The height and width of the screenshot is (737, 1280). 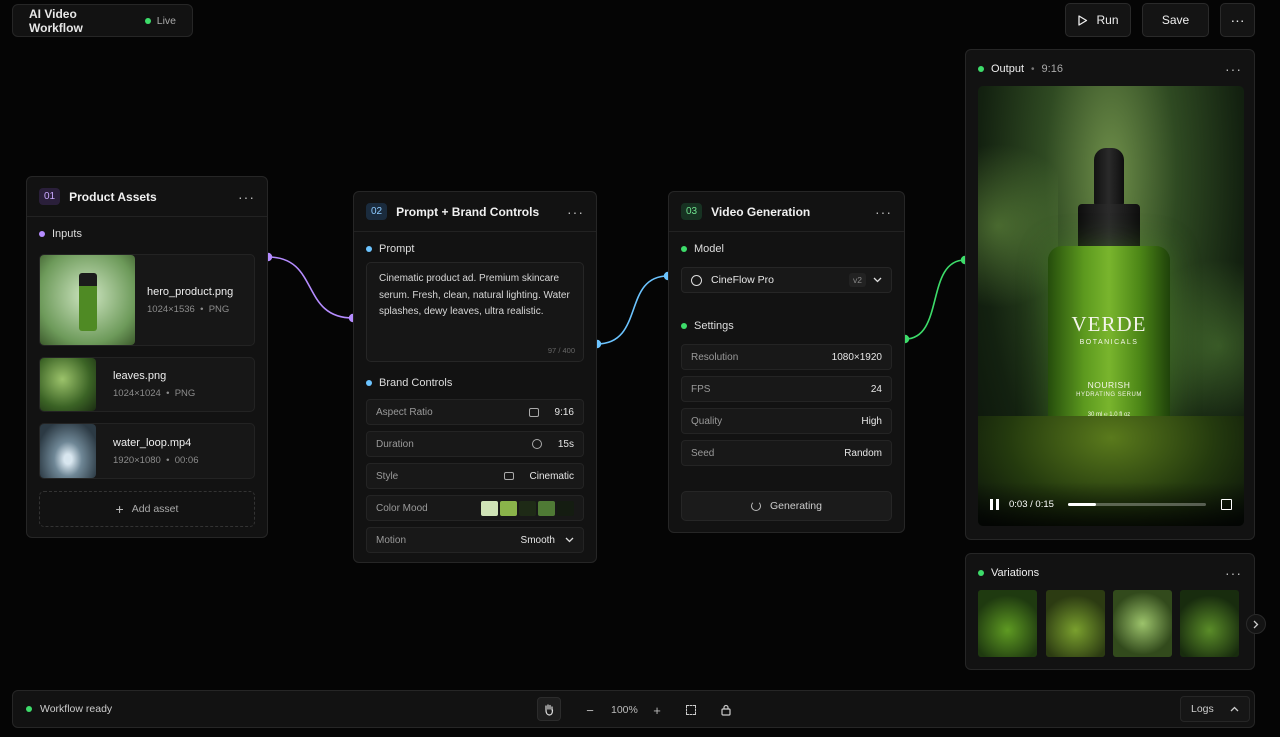 What do you see at coordinates (475, 412) in the screenshot?
I see `aspect-ratio-row: Aspect Ratio 9:16` at bounding box center [475, 412].